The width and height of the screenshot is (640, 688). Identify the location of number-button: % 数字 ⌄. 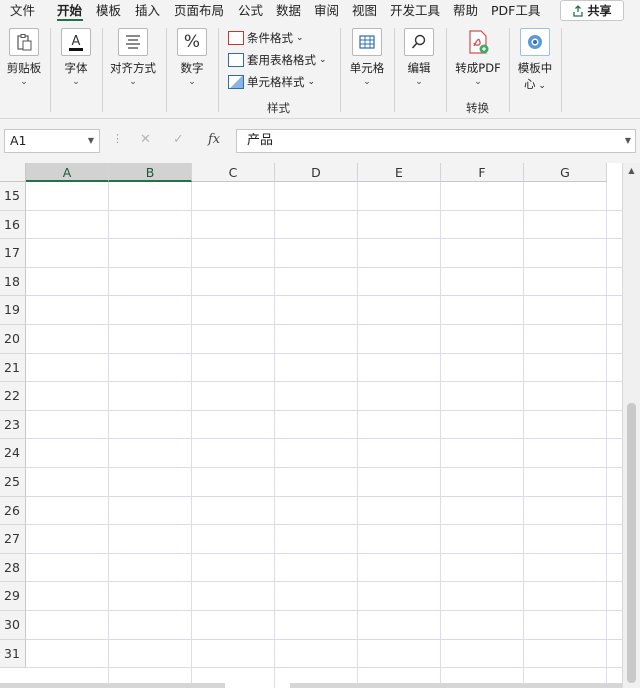
(192, 57).